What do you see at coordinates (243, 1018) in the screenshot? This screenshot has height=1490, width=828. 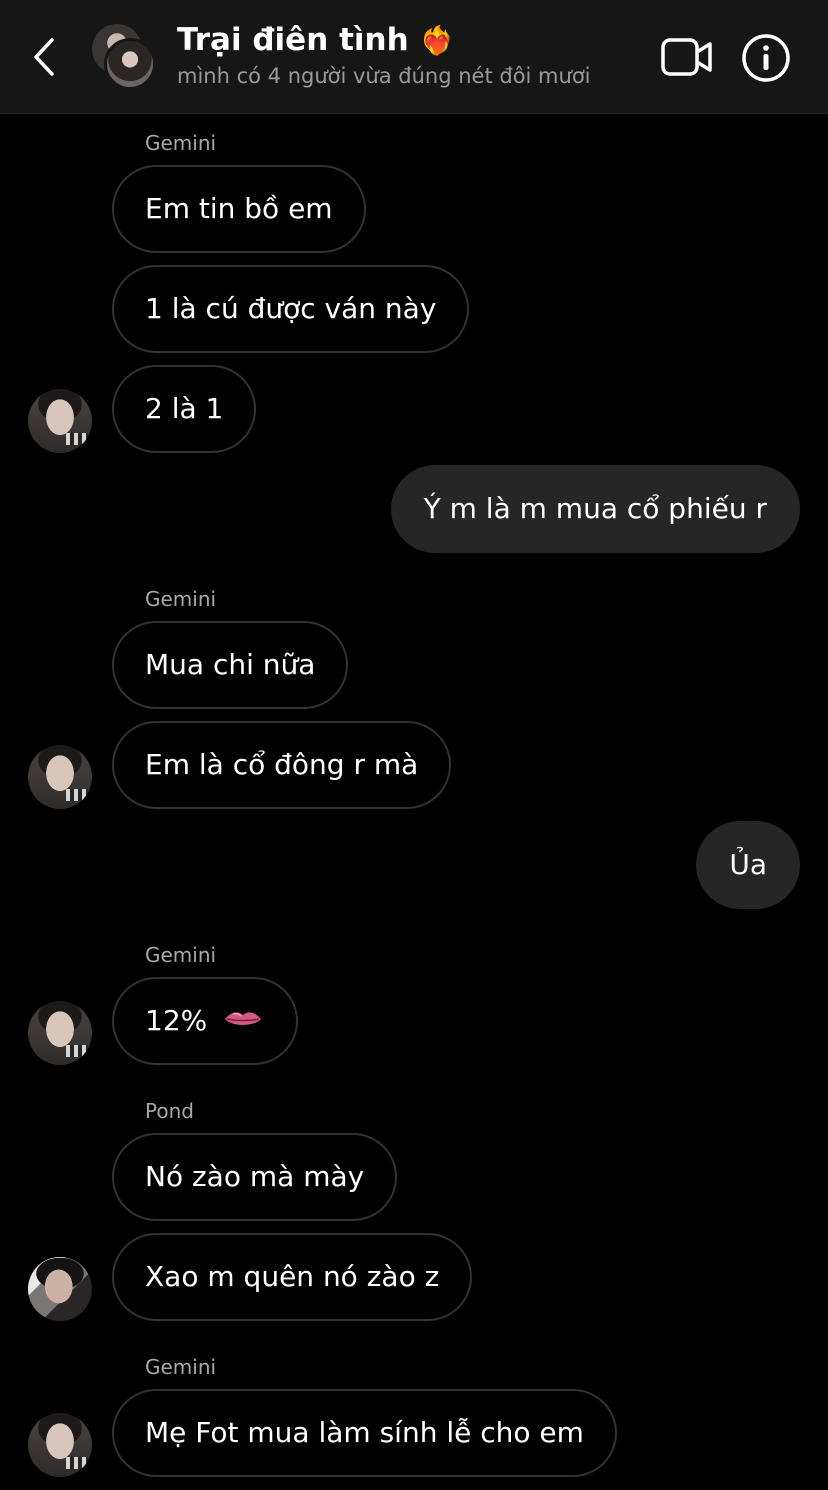 I see `lips-emoji-icon` at bounding box center [243, 1018].